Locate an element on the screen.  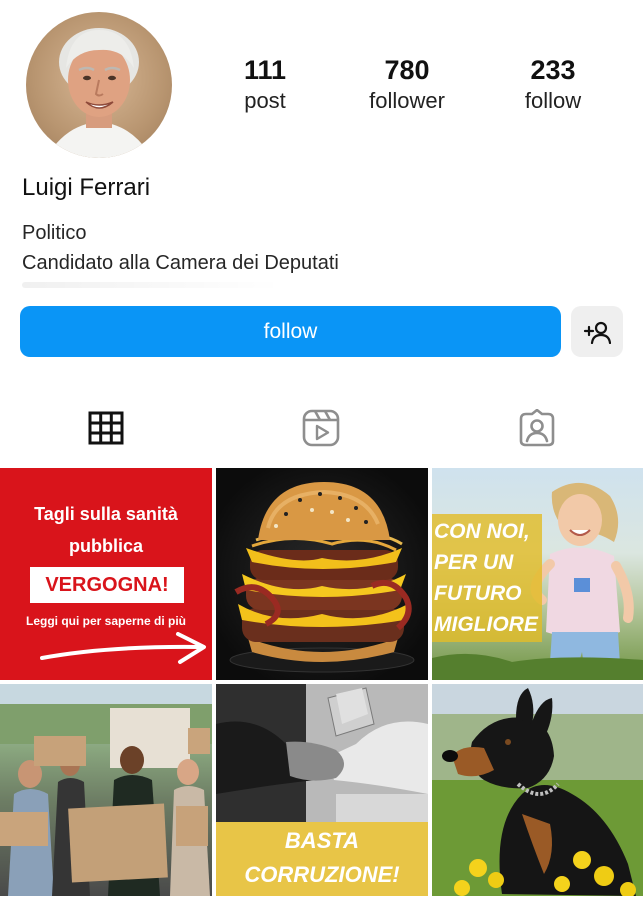
stat-posts-count: 111 is located at coordinates (265, 70).